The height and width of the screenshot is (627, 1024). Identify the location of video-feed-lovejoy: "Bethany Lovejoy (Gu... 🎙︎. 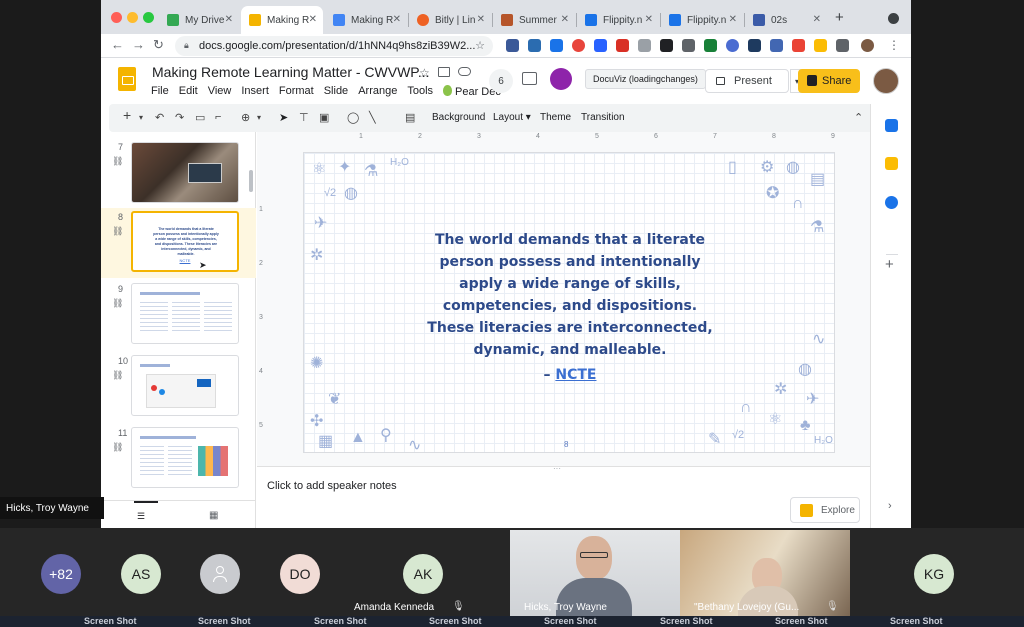
(765, 573).